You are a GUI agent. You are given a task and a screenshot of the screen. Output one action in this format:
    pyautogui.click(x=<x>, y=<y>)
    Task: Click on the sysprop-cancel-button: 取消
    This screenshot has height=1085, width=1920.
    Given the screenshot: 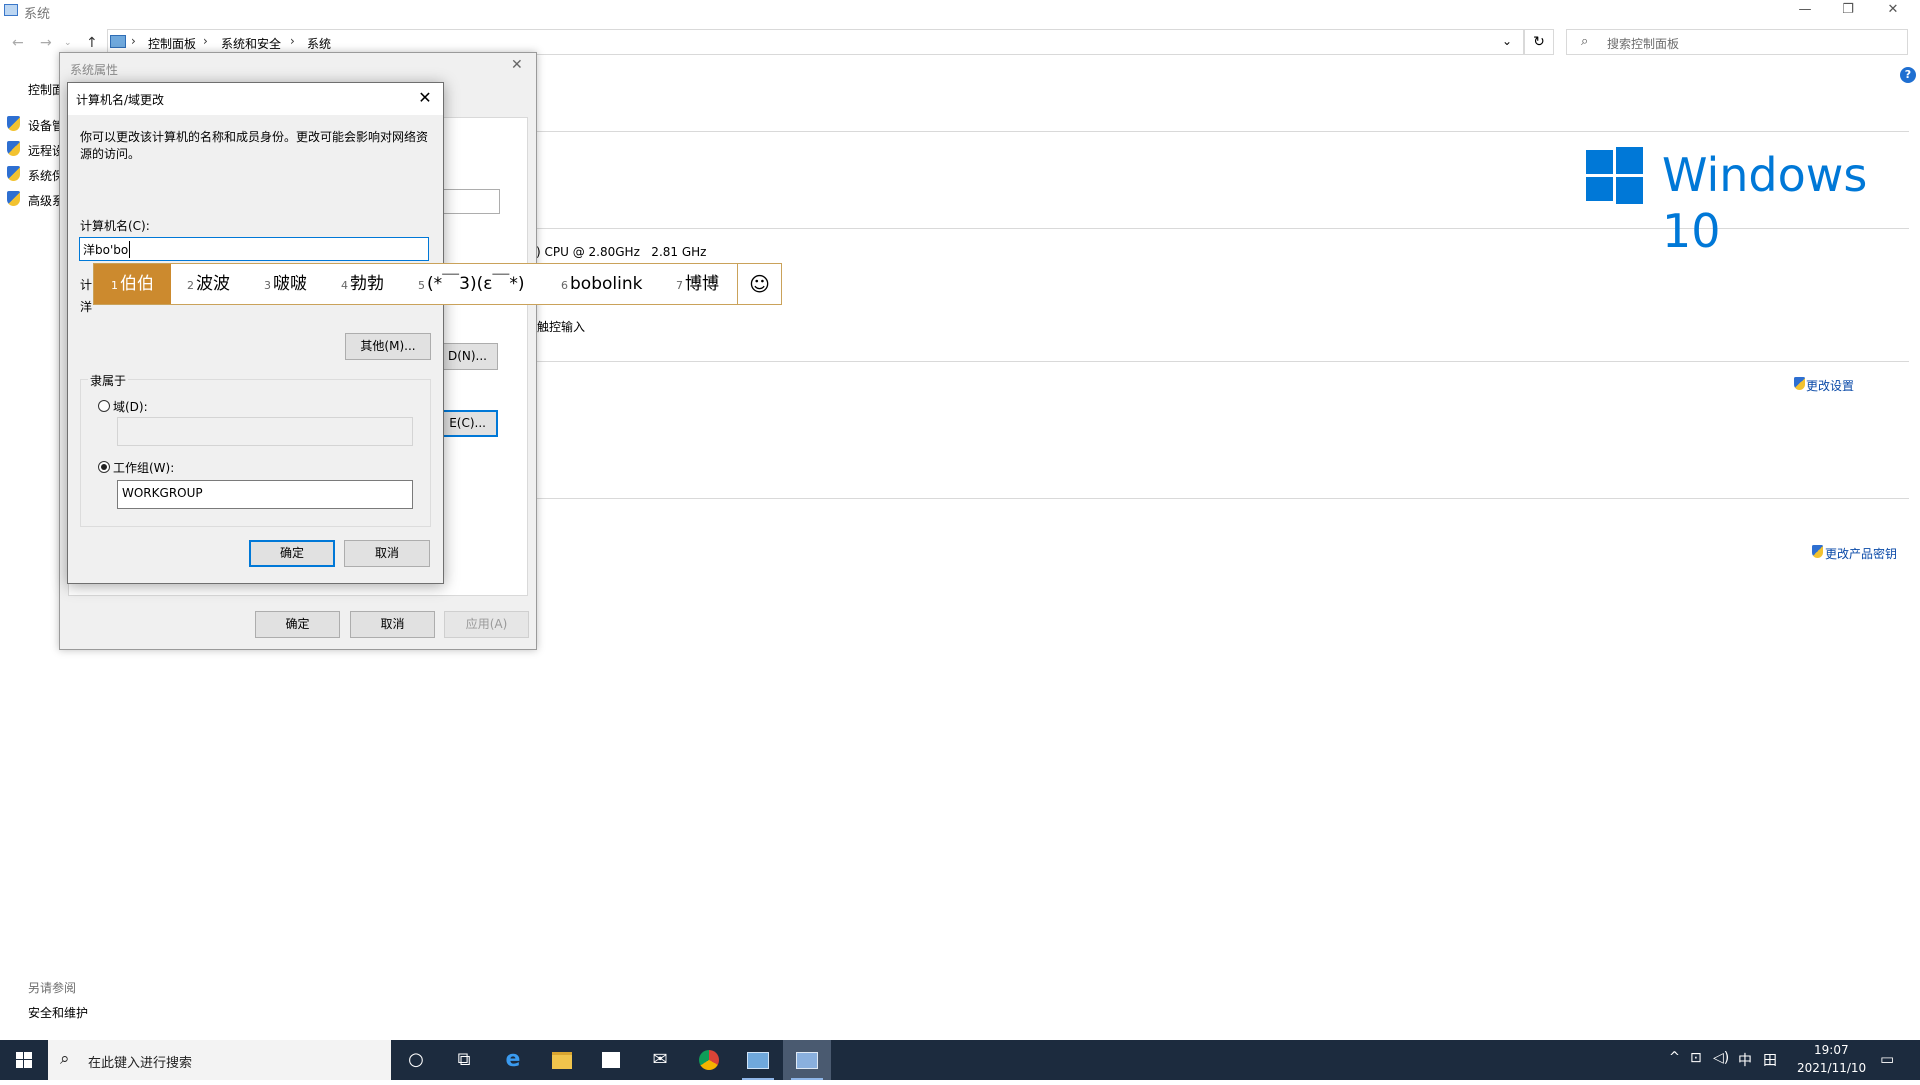 What is the action you would take?
    pyautogui.click(x=392, y=624)
    